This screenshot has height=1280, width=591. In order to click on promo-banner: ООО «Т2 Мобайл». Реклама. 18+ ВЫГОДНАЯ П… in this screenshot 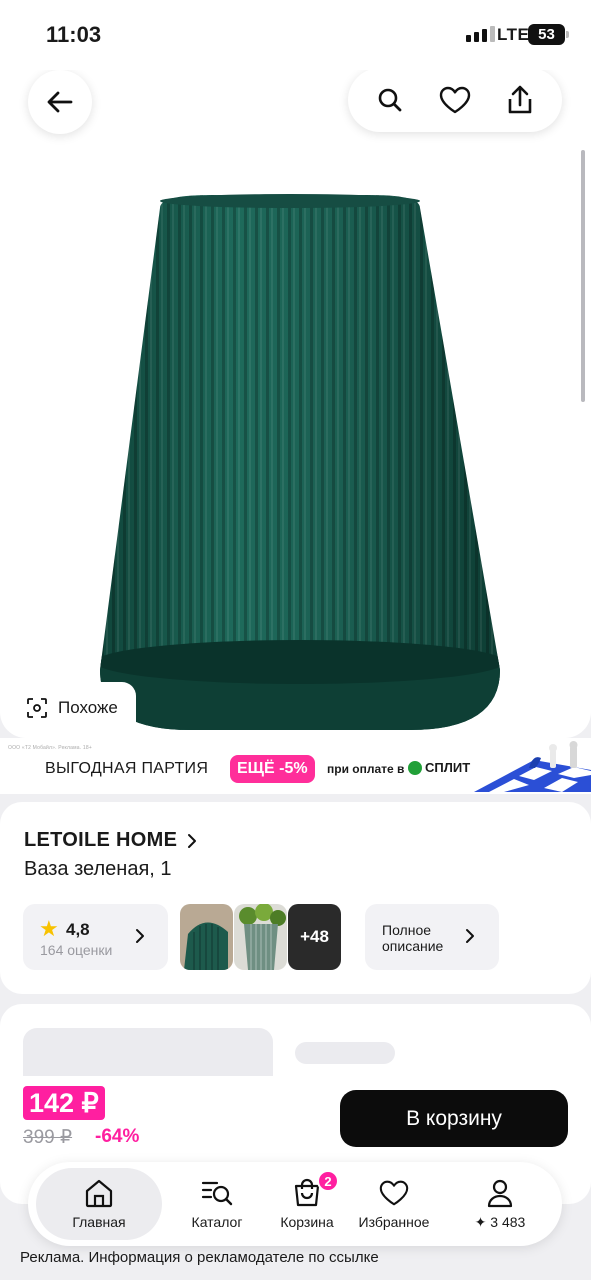, I will do `click(295, 766)`.